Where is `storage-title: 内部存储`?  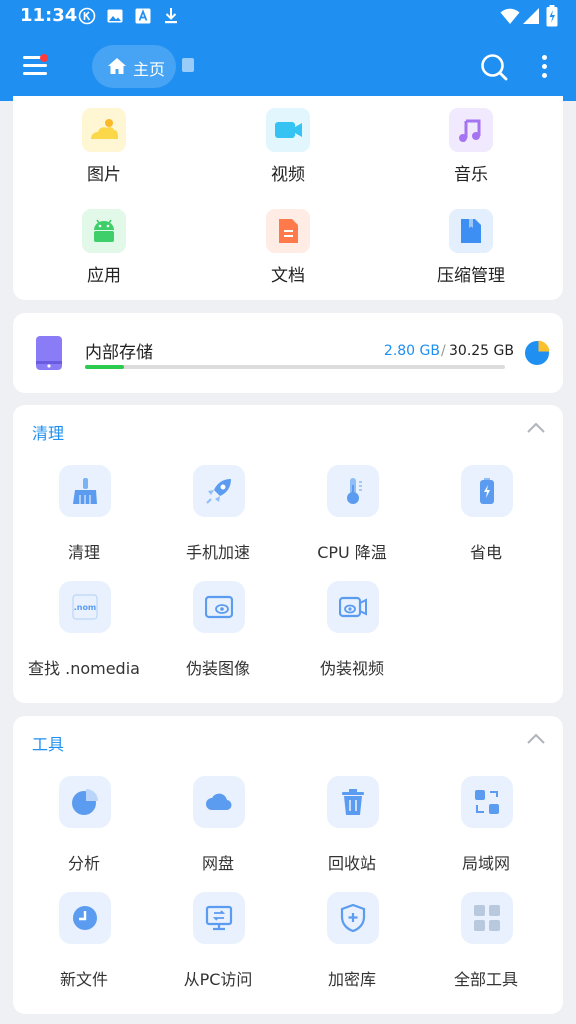
storage-title: 内部存储 is located at coordinates (119, 353).